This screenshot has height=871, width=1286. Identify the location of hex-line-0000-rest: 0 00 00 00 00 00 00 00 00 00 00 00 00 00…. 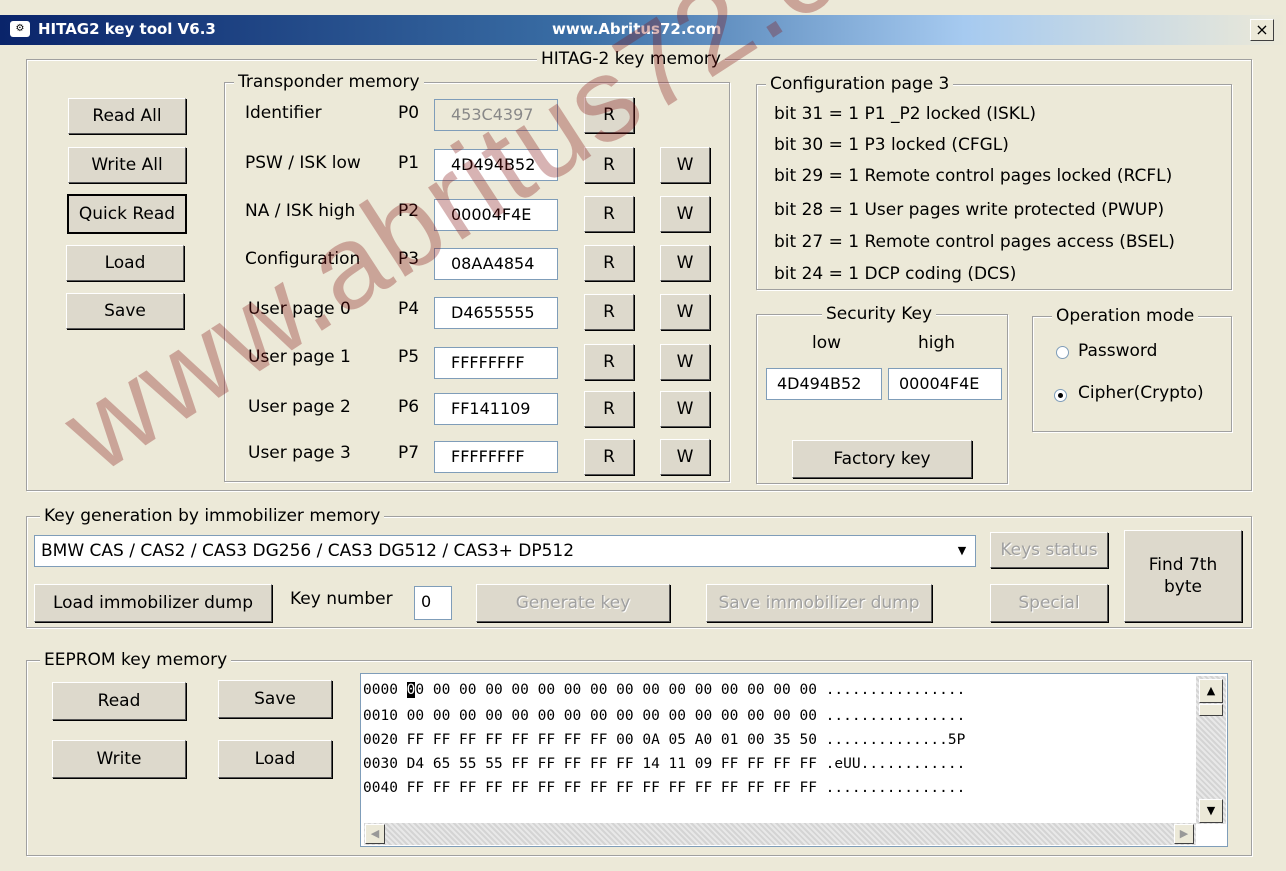
(690, 690).